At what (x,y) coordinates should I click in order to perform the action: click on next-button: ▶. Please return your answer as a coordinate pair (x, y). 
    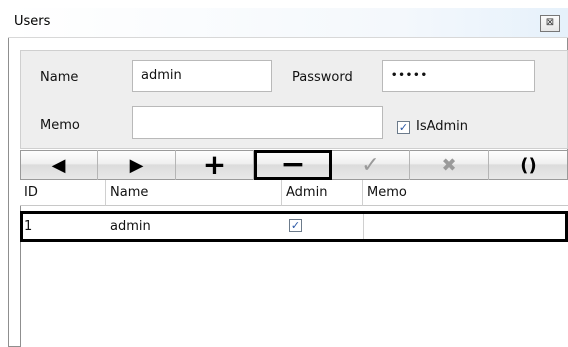
    Looking at the image, I should click on (137, 165).